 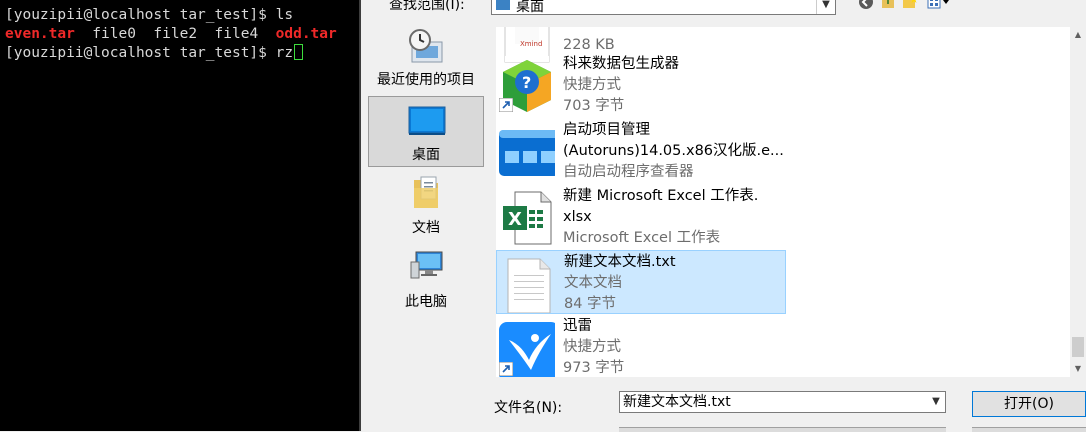 What do you see at coordinates (527, 218) in the screenshot?
I see `excel-icon: X` at bounding box center [527, 218].